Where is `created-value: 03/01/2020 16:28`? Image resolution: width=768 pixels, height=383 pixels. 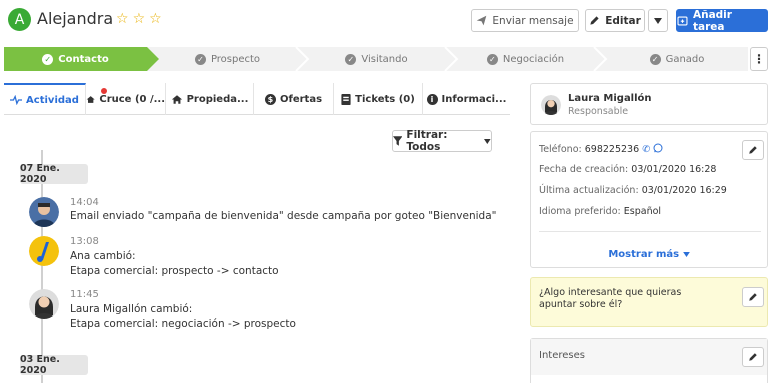 created-value: 03/01/2020 16:28 is located at coordinates (674, 169).